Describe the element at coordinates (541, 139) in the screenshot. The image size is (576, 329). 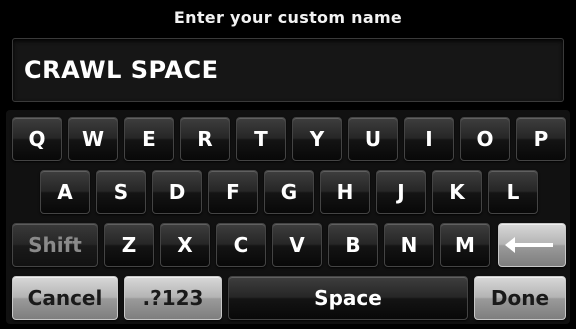
I see `key-p: P` at that location.